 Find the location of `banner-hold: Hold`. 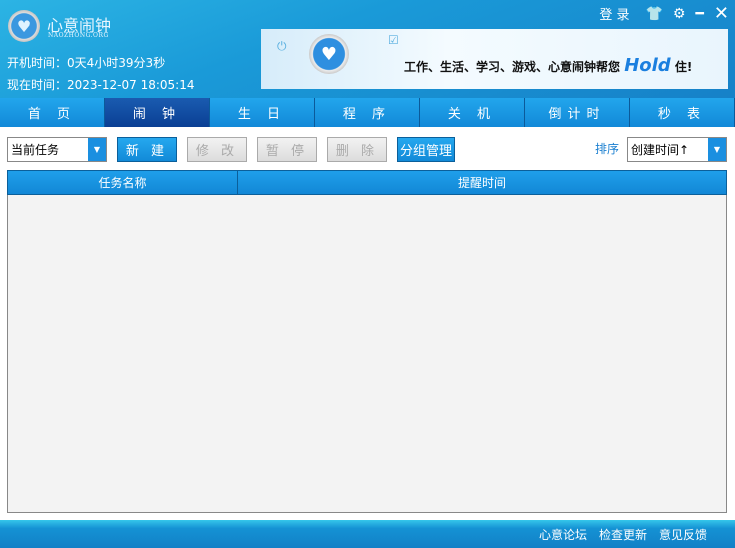

banner-hold: Hold is located at coordinates (647, 65).